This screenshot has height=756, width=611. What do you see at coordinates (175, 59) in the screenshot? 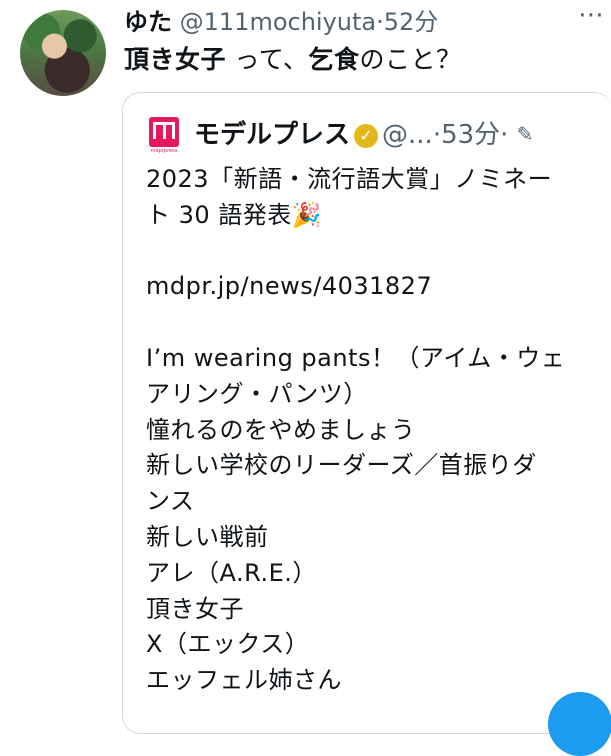
I see `tweet-text-part: 頂き女子` at bounding box center [175, 59].